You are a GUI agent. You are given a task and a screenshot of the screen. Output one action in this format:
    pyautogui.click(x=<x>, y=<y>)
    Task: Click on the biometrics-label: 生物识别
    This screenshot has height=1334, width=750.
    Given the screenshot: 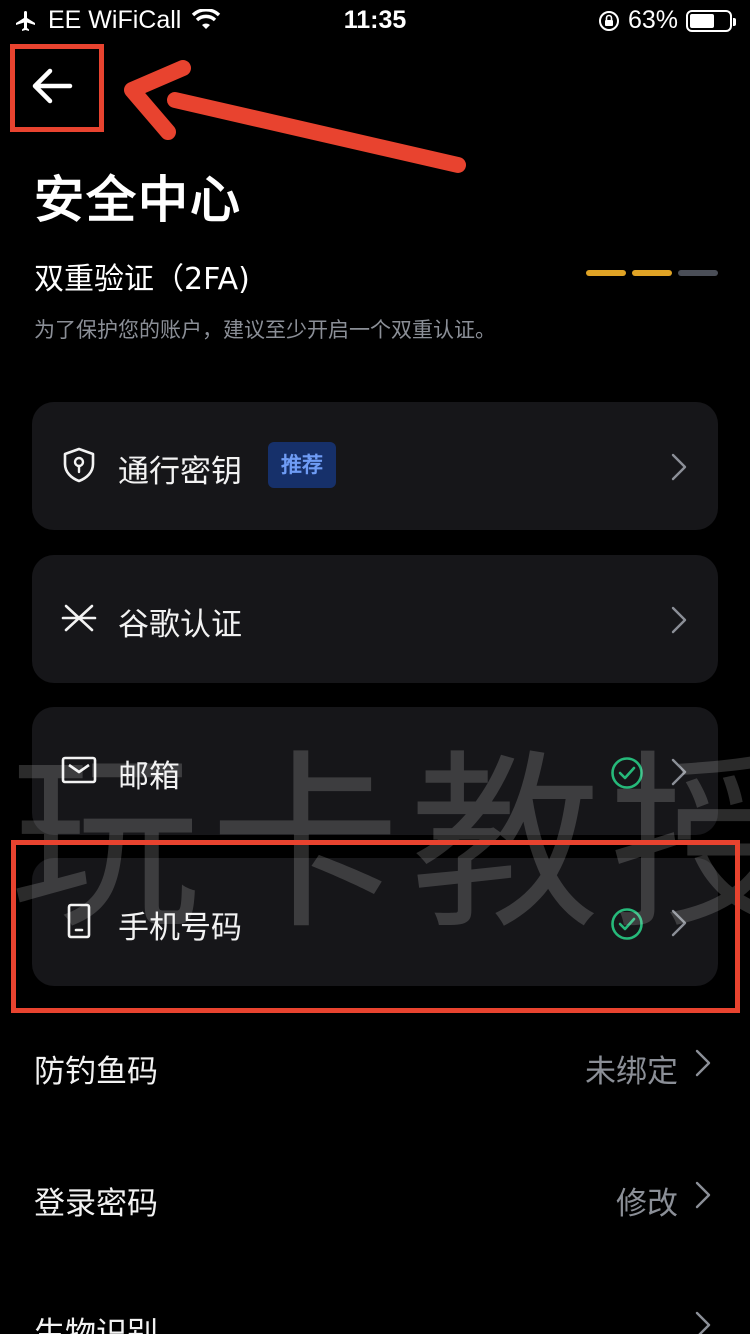 What is the action you would take?
    pyautogui.click(x=96, y=1325)
    